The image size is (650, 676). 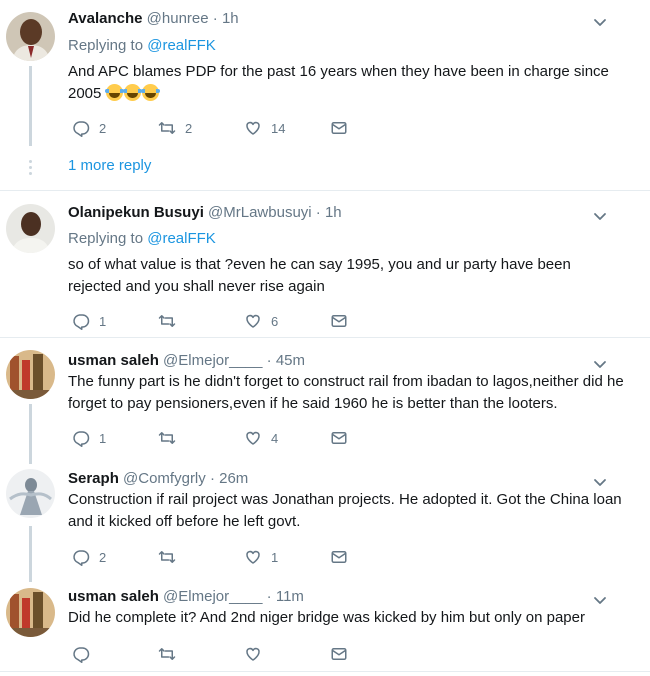 What do you see at coordinates (178, 18) in the screenshot?
I see `user-handle: @hunree` at bounding box center [178, 18].